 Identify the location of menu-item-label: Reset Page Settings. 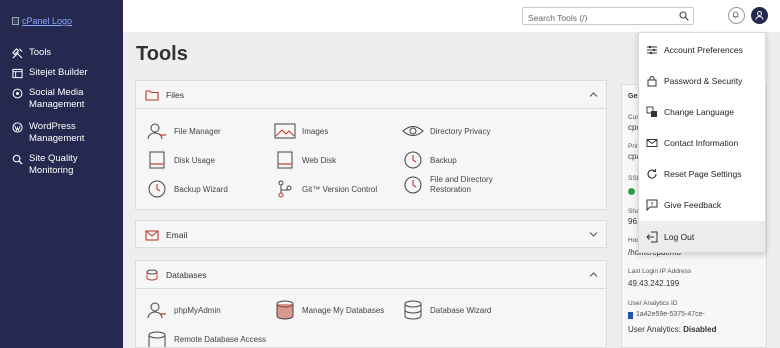
(703, 173).